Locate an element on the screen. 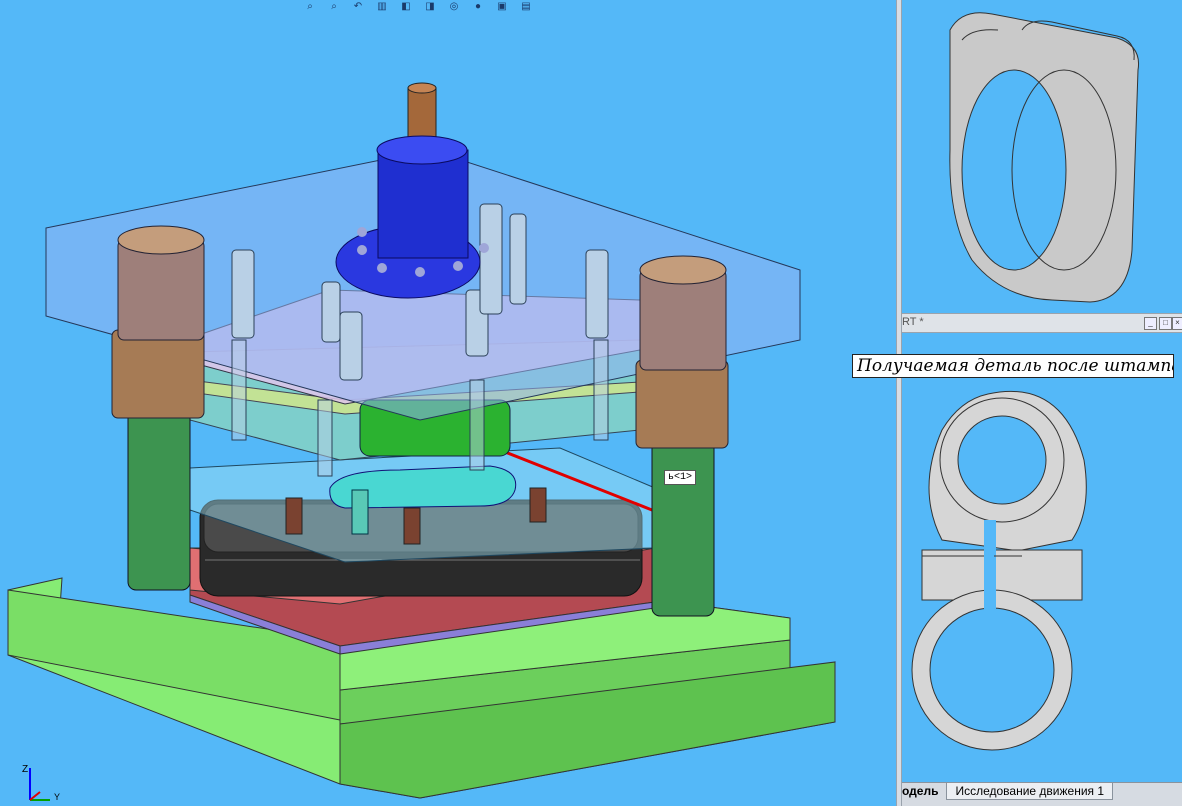 The width and height of the screenshot is (1182, 806). zoom-to-fit-icon: ⌕ is located at coordinates (310, 6).